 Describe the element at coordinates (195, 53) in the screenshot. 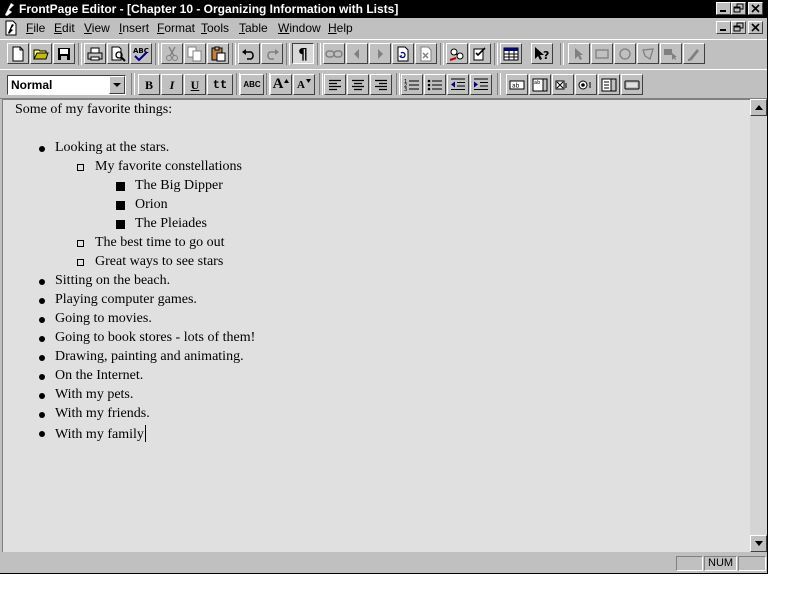

I see `copy-button` at that location.